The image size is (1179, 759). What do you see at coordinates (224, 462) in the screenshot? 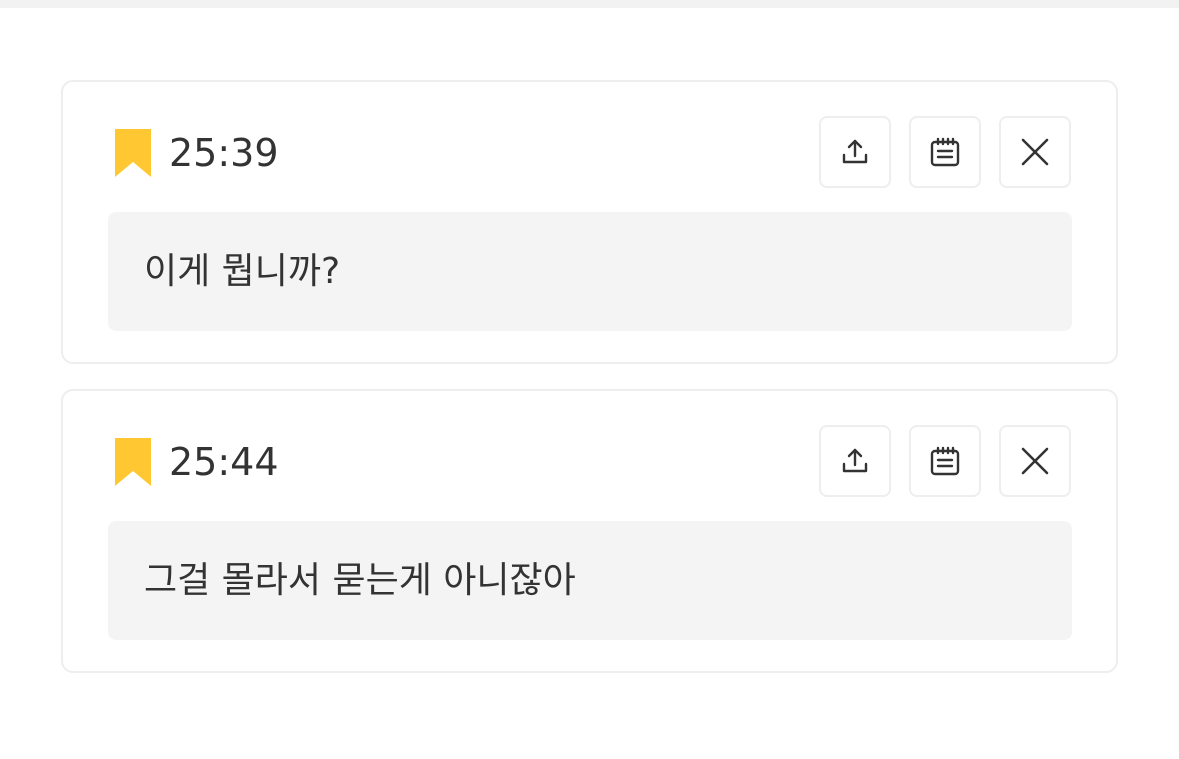
I see `bookmark-time: 25:44` at bounding box center [224, 462].